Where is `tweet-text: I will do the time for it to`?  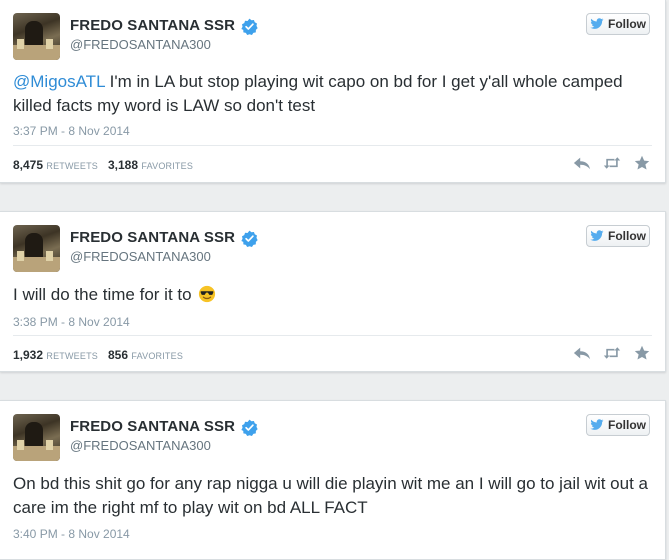
tweet-text: I will do the time for it to is located at coordinates (333, 295).